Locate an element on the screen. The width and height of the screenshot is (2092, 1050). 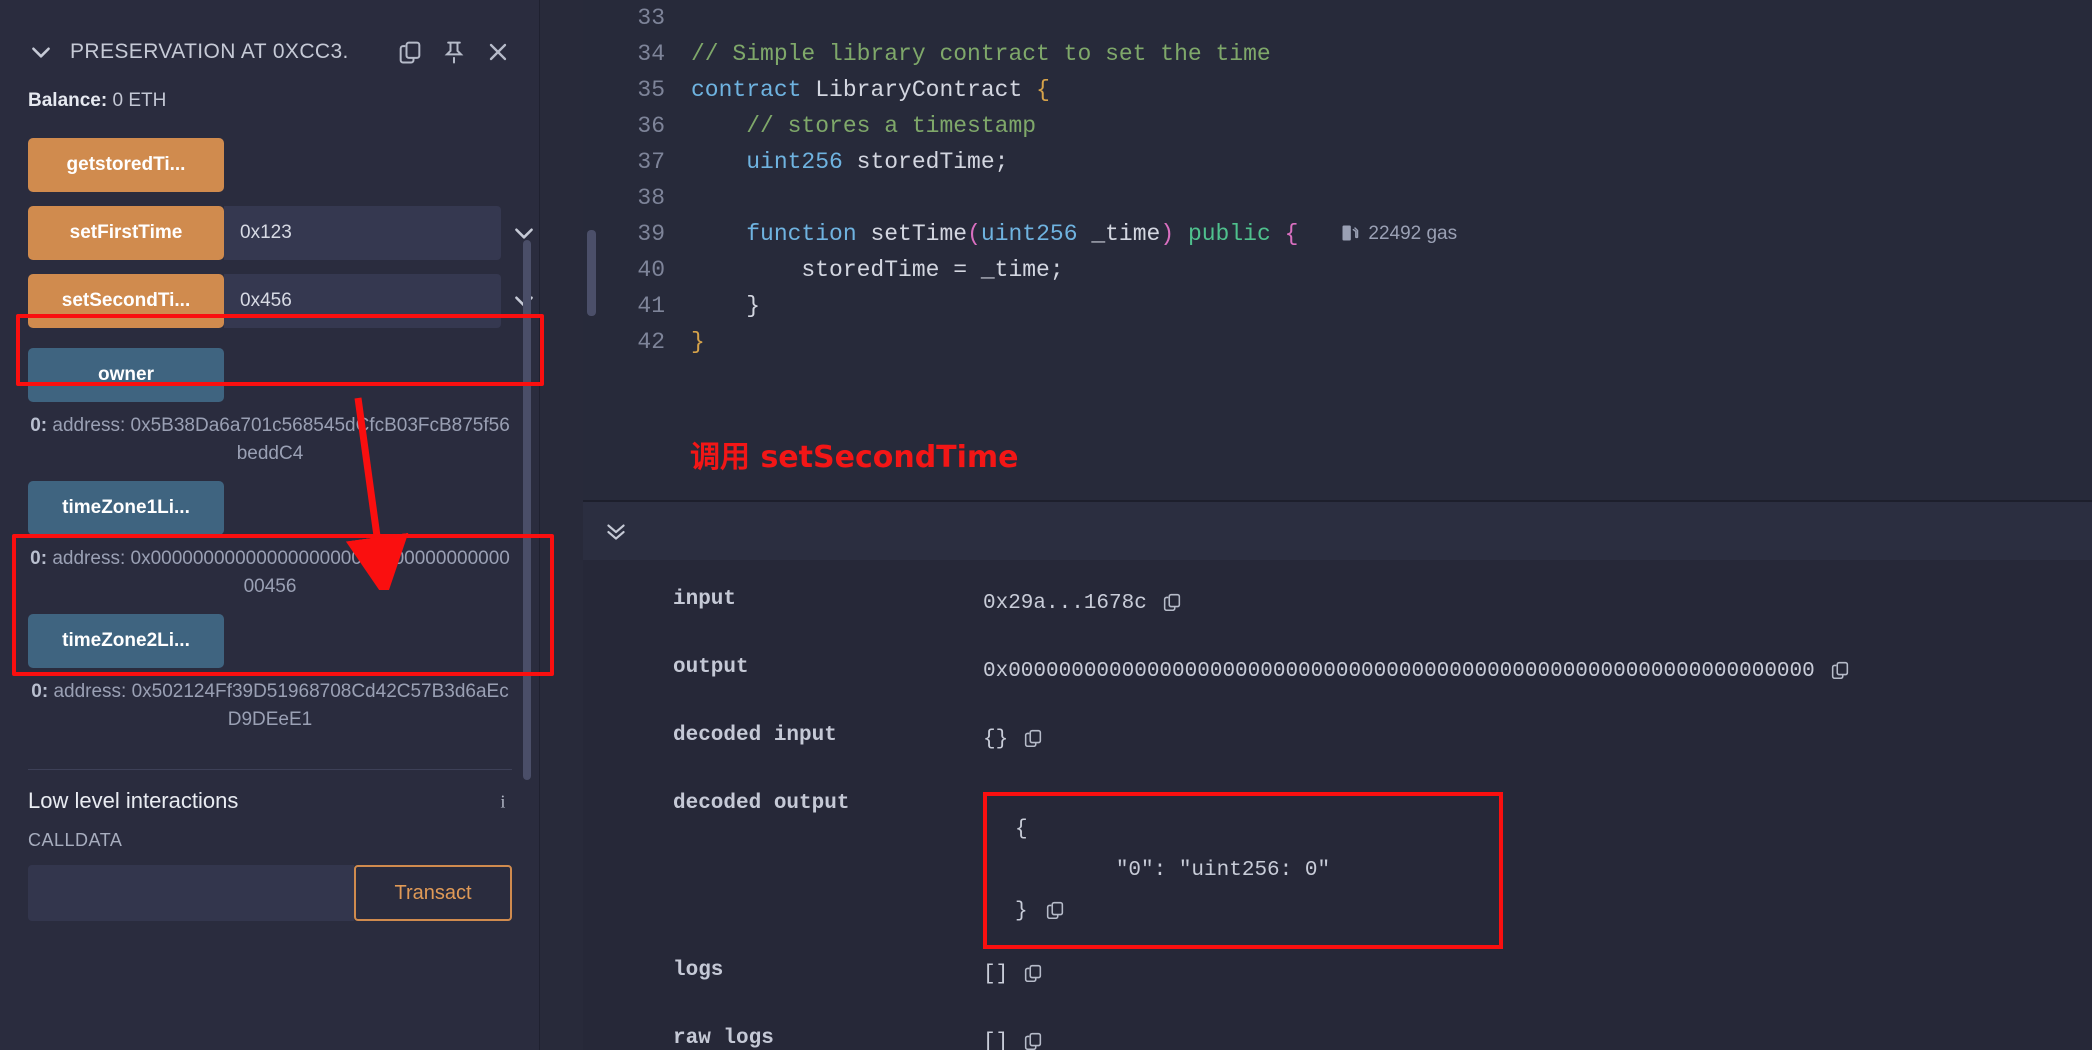
double-chevron-down-icon is located at coordinates (616, 531).